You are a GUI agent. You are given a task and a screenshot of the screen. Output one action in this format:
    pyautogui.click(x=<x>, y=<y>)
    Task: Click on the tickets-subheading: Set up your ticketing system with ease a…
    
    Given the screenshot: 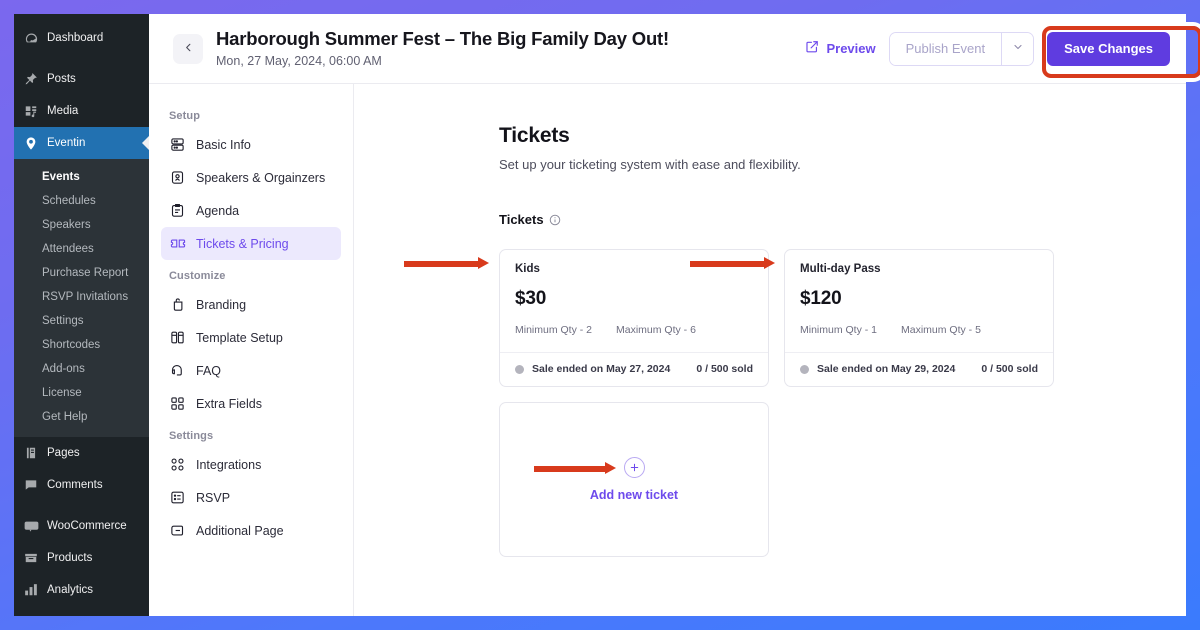 What is the action you would take?
    pyautogui.click(x=650, y=164)
    